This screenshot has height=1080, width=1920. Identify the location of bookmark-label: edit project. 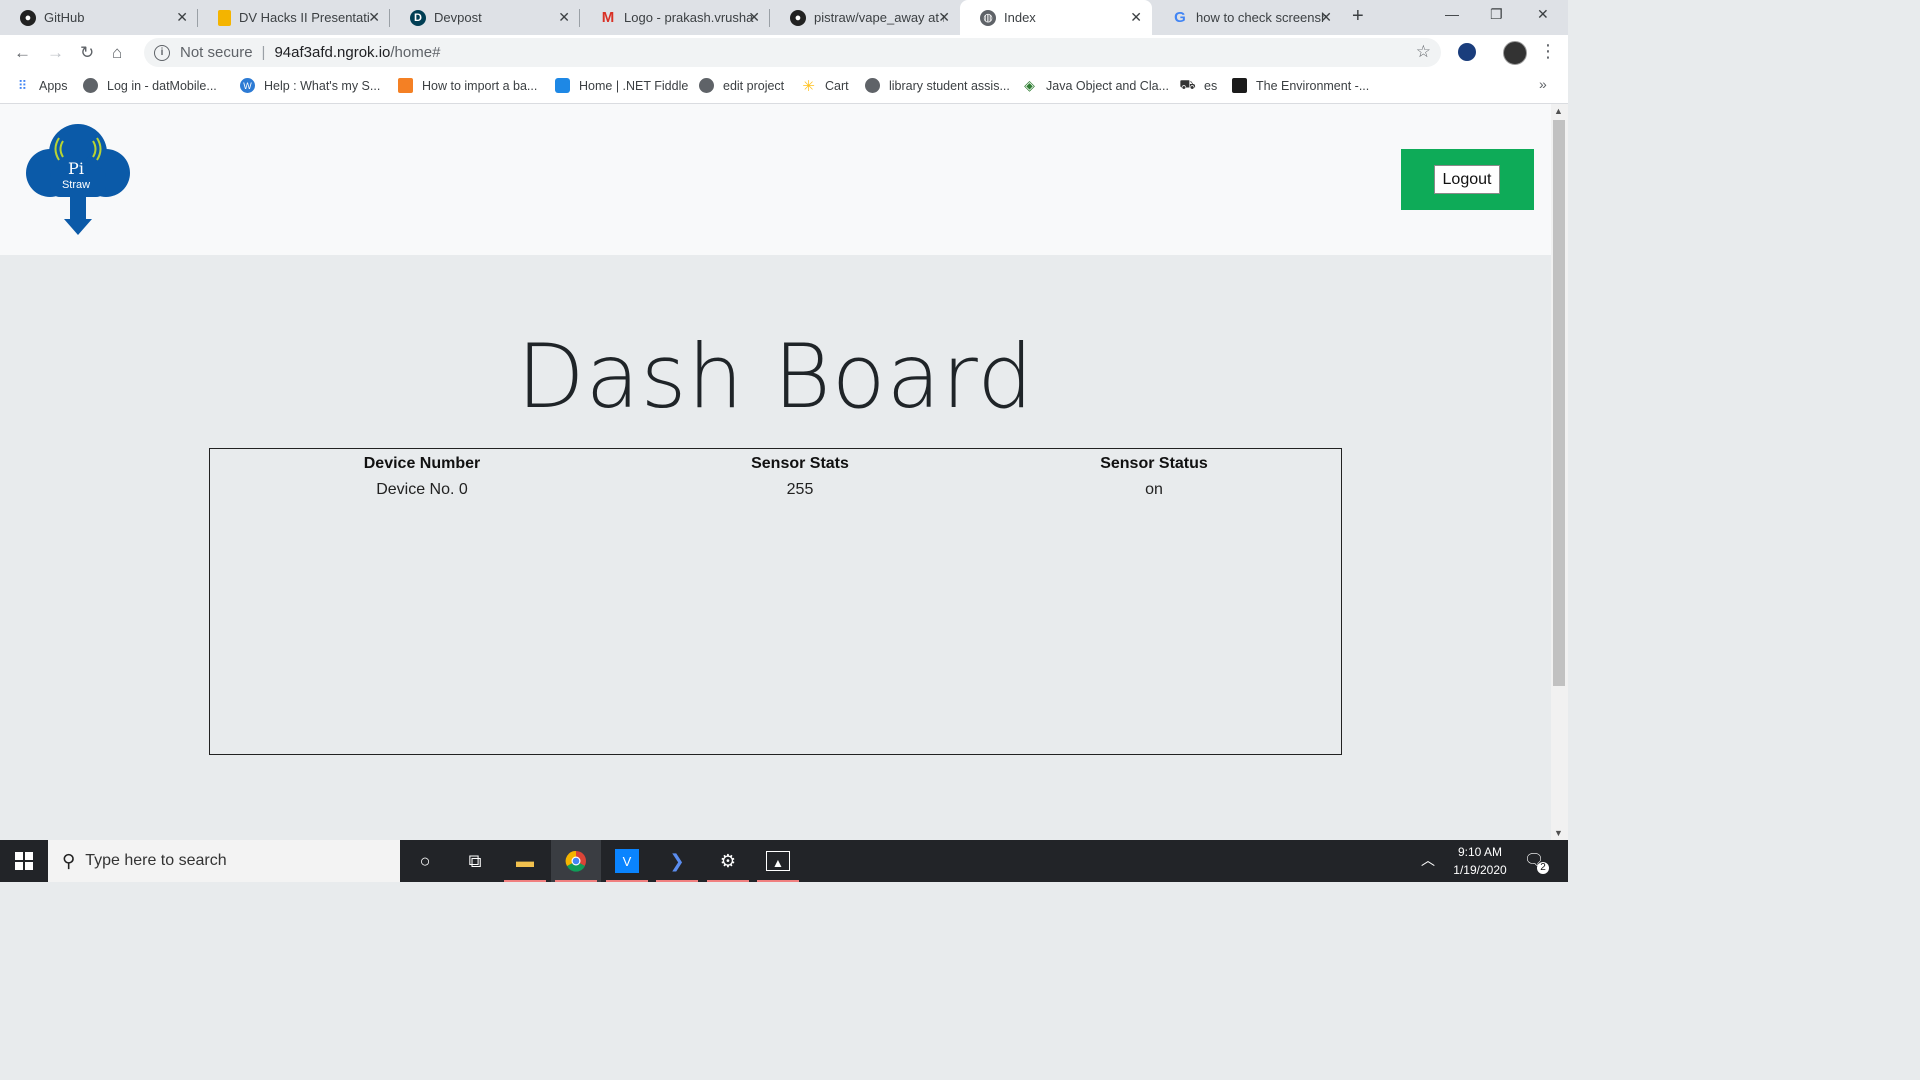
(754, 85).